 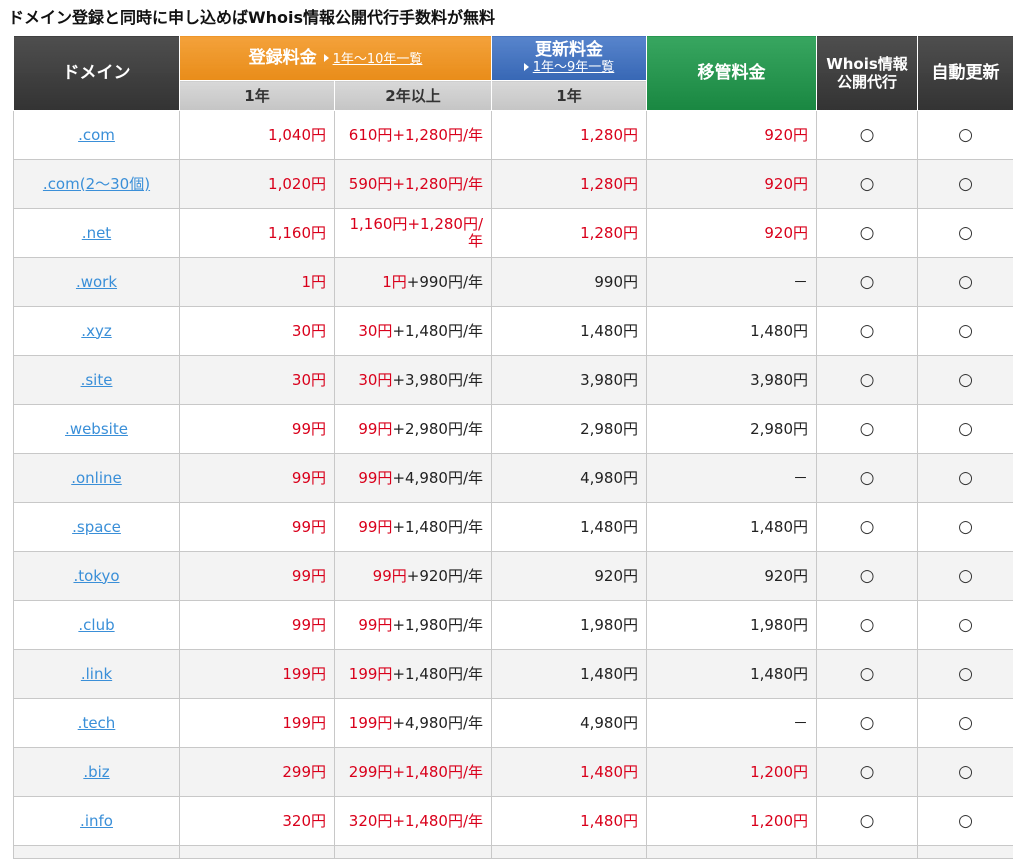 What do you see at coordinates (513, 233) in the screenshot?
I see `table-row: .net 1,160円 1,160円+1,280円/年 1,280円 920円 ○ ○` at bounding box center [513, 233].